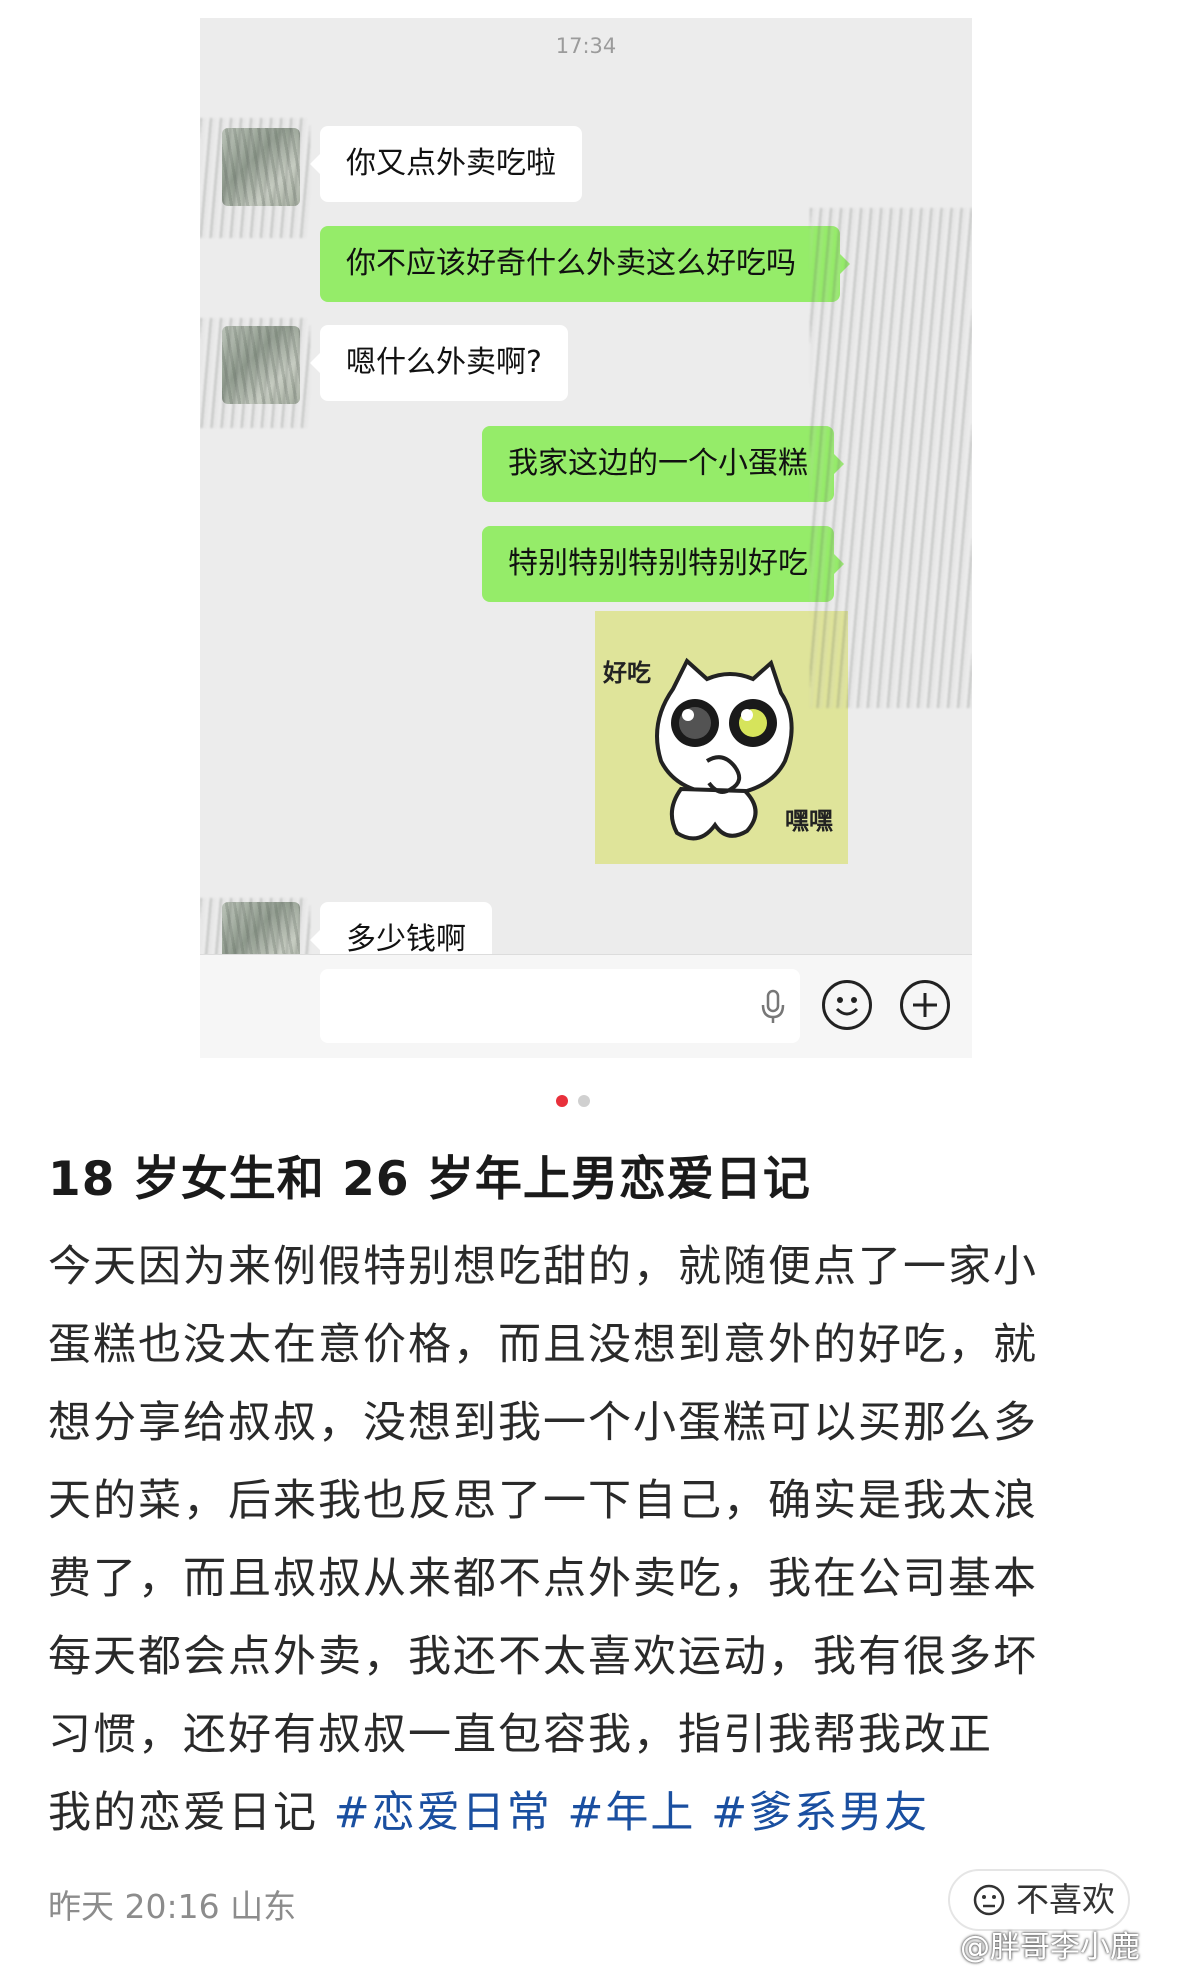 The width and height of the screenshot is (1179, 1978). Describe the element at coordinates (663, 464) in the screenshot. I see `message-bubble-outgoing: 我家这边的一个小蛋糕` at that location.